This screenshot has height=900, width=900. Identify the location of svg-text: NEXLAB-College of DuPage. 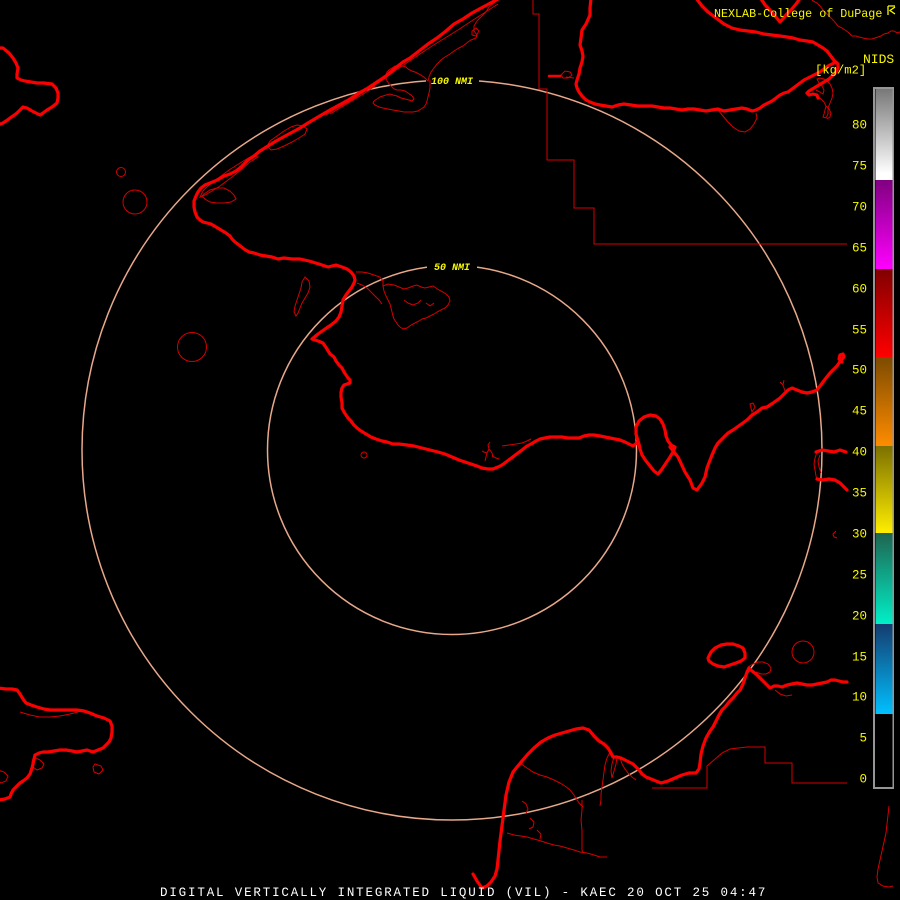
(798, 14).